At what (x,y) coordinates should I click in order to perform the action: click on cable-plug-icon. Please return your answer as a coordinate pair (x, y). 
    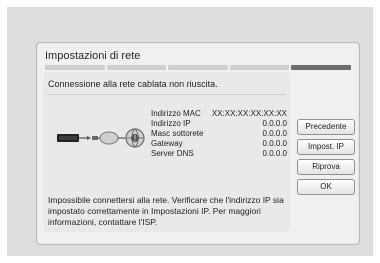
    Looking at the image, I should click on (88, 138).